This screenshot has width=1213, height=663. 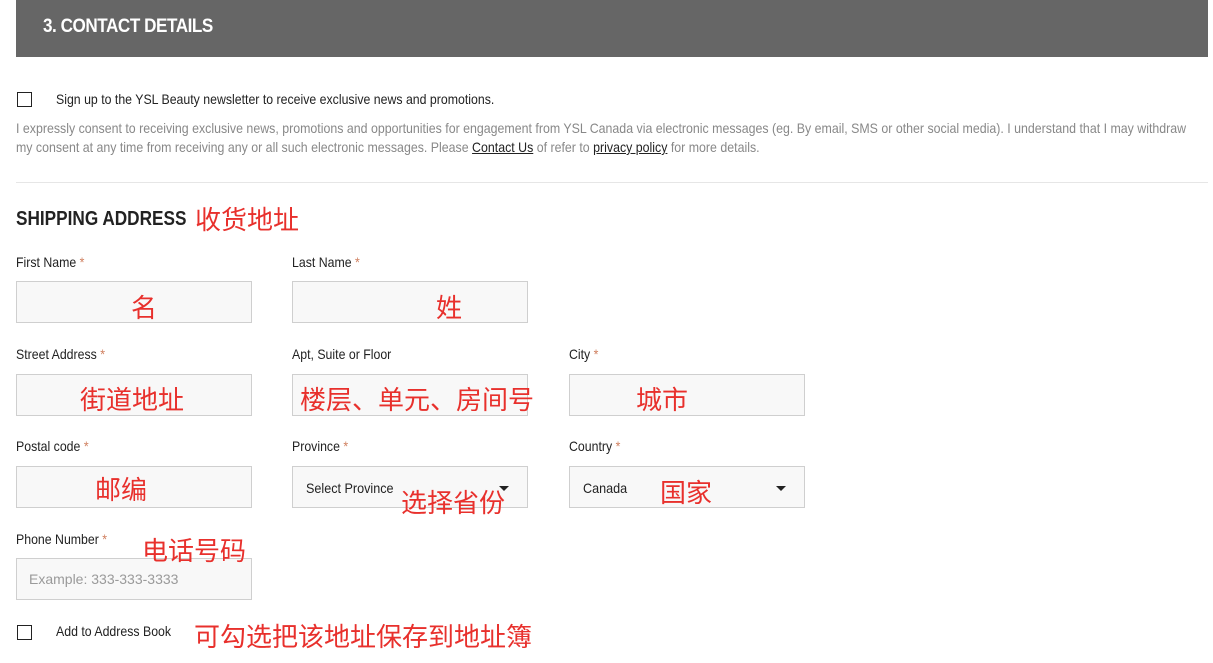 I want to click on phone-number-label: Phone Number *, so click(x=61, y=539).